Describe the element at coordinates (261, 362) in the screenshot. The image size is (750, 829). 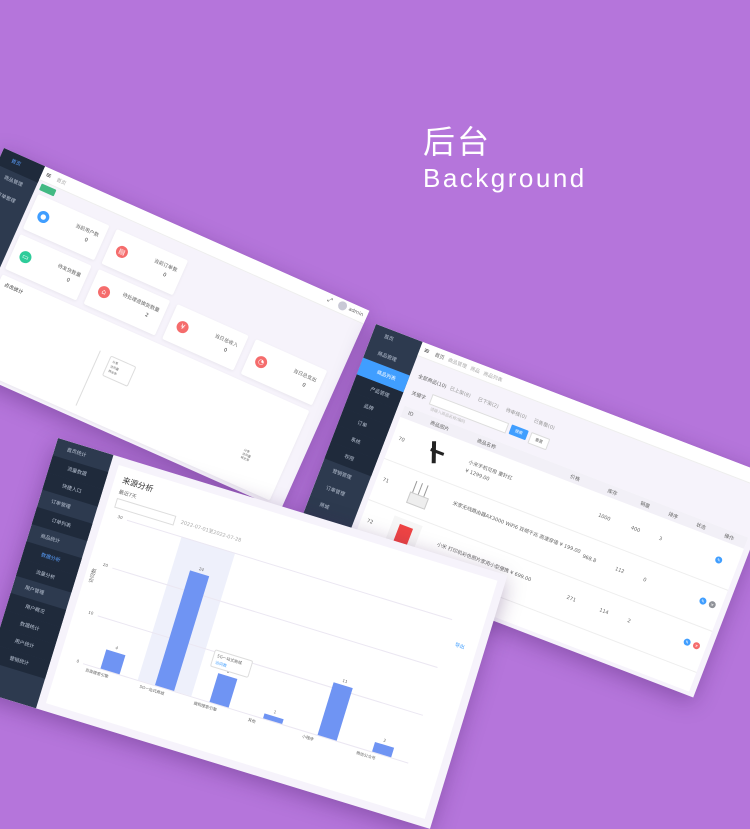
I see `chart-icon: ◔` at that location.